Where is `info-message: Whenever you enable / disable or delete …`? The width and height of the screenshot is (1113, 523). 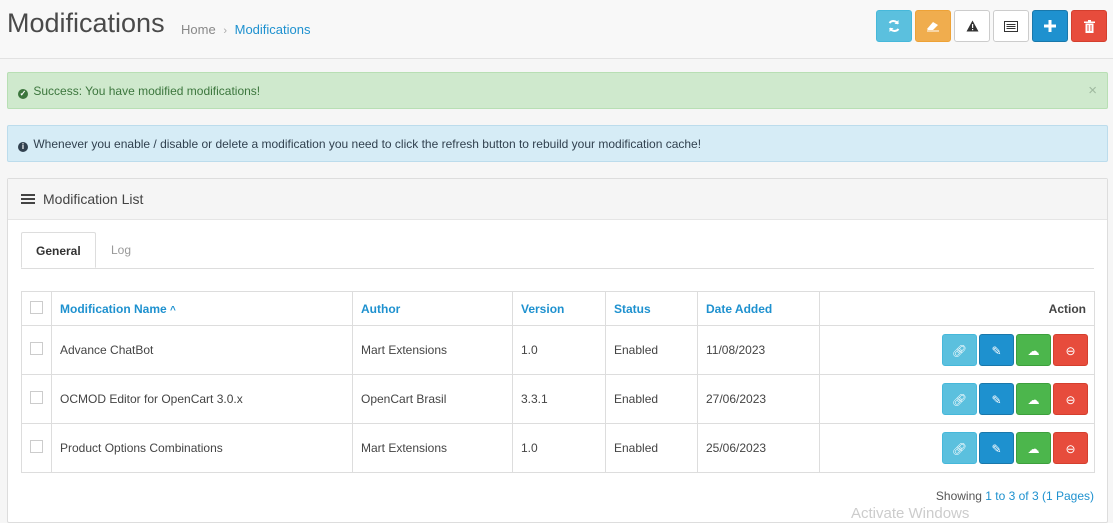
info-message: Whenever you enable / disable or delete … is located at coordinates (367, 144).